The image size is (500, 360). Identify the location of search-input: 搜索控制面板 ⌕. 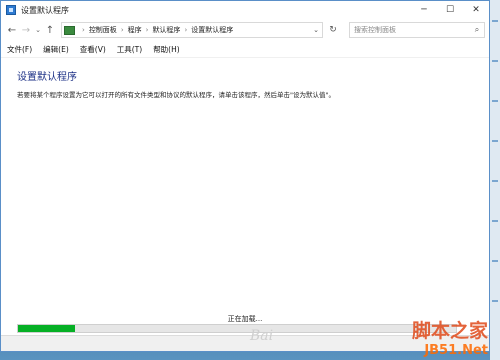
(417, 30).